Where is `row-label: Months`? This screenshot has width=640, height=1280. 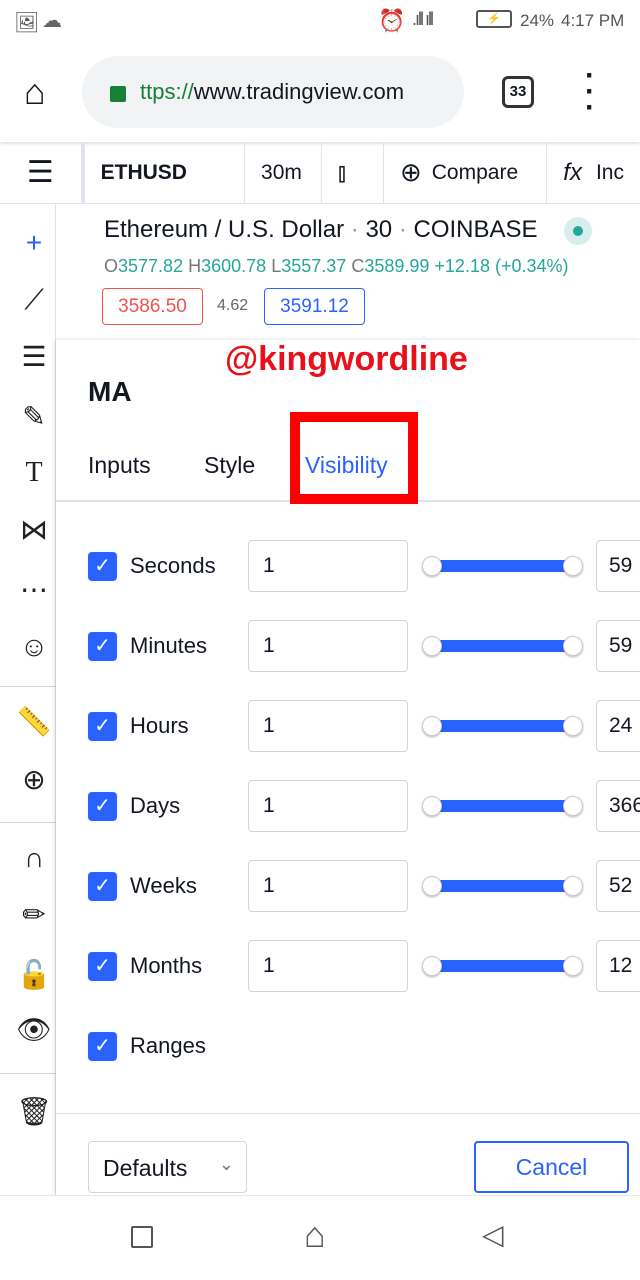 row-label: Months is located at coordinates (166, 965).